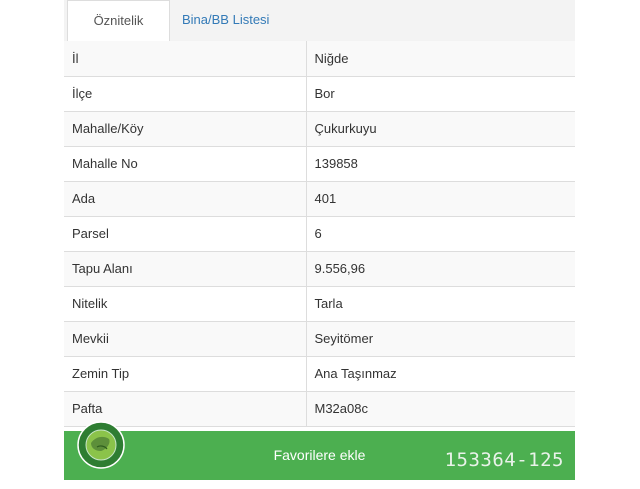 This screenshot has width=640, height=489. I want to click on table-row: Nitelik Tarla, so click(319, 304).